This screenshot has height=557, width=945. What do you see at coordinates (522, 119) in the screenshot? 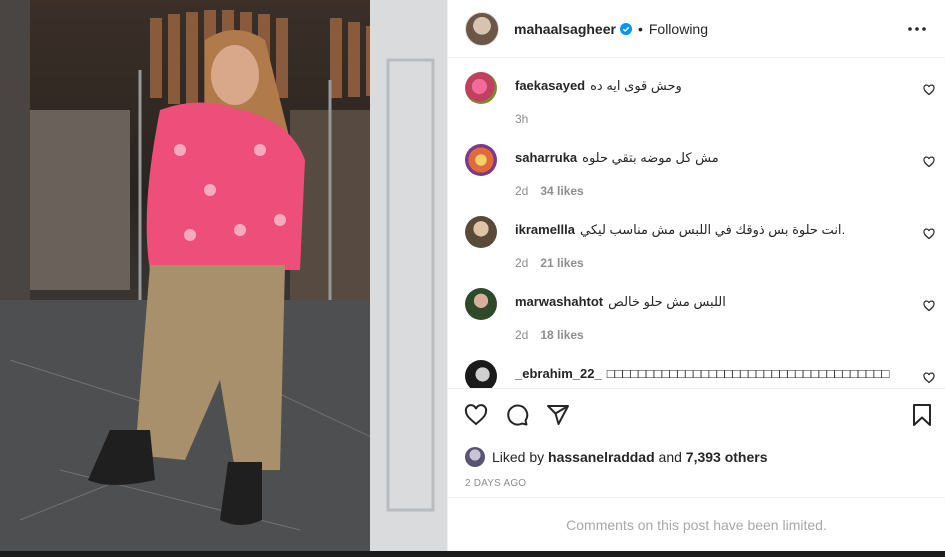
I see `comment-age: 3h` at bounding box center [522, 119].